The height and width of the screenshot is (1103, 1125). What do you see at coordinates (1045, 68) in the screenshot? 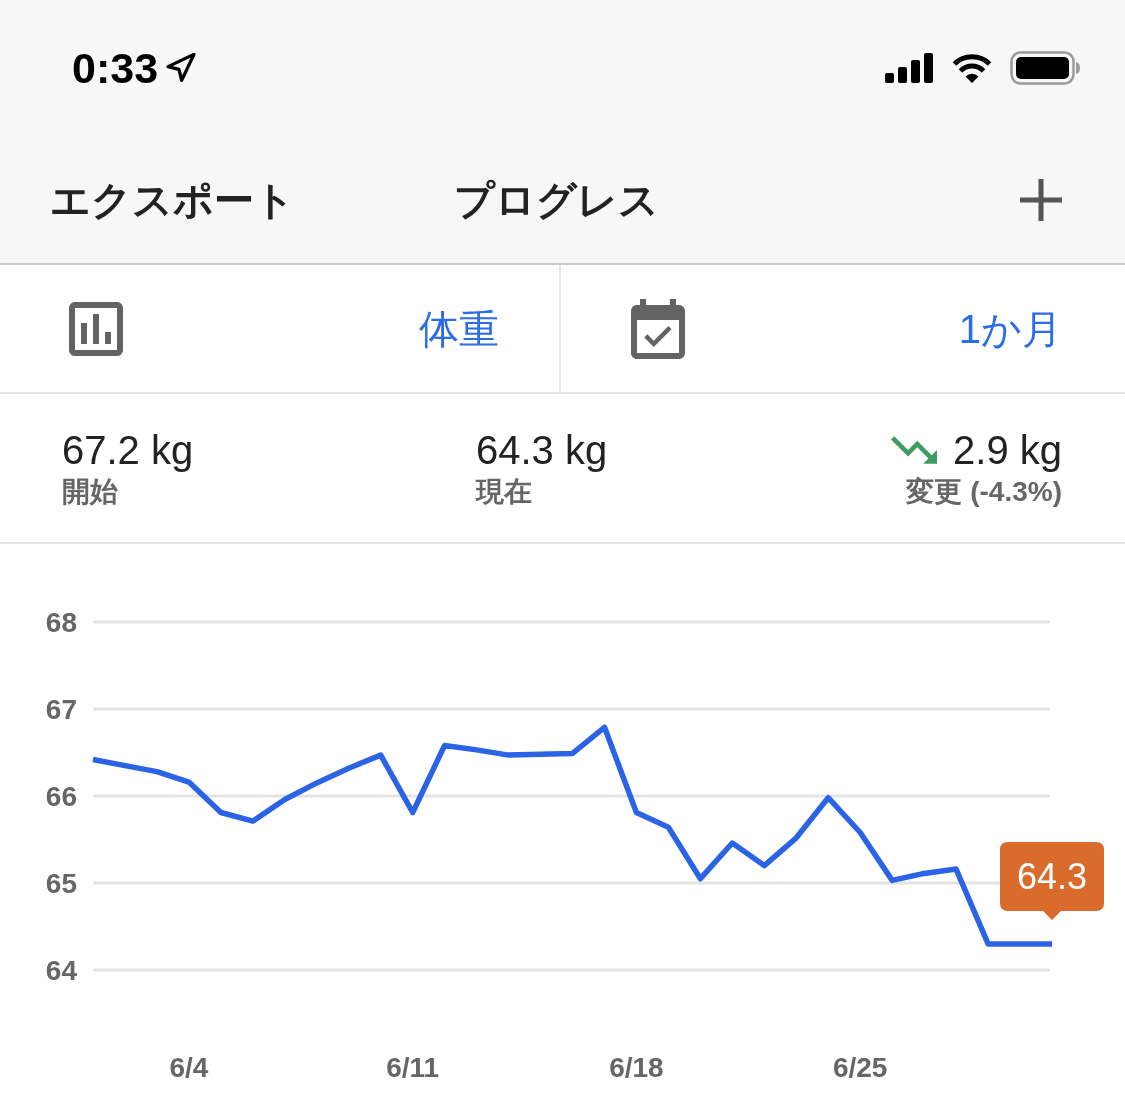
I see `battery-icon` at bounding box center [1045, 68].